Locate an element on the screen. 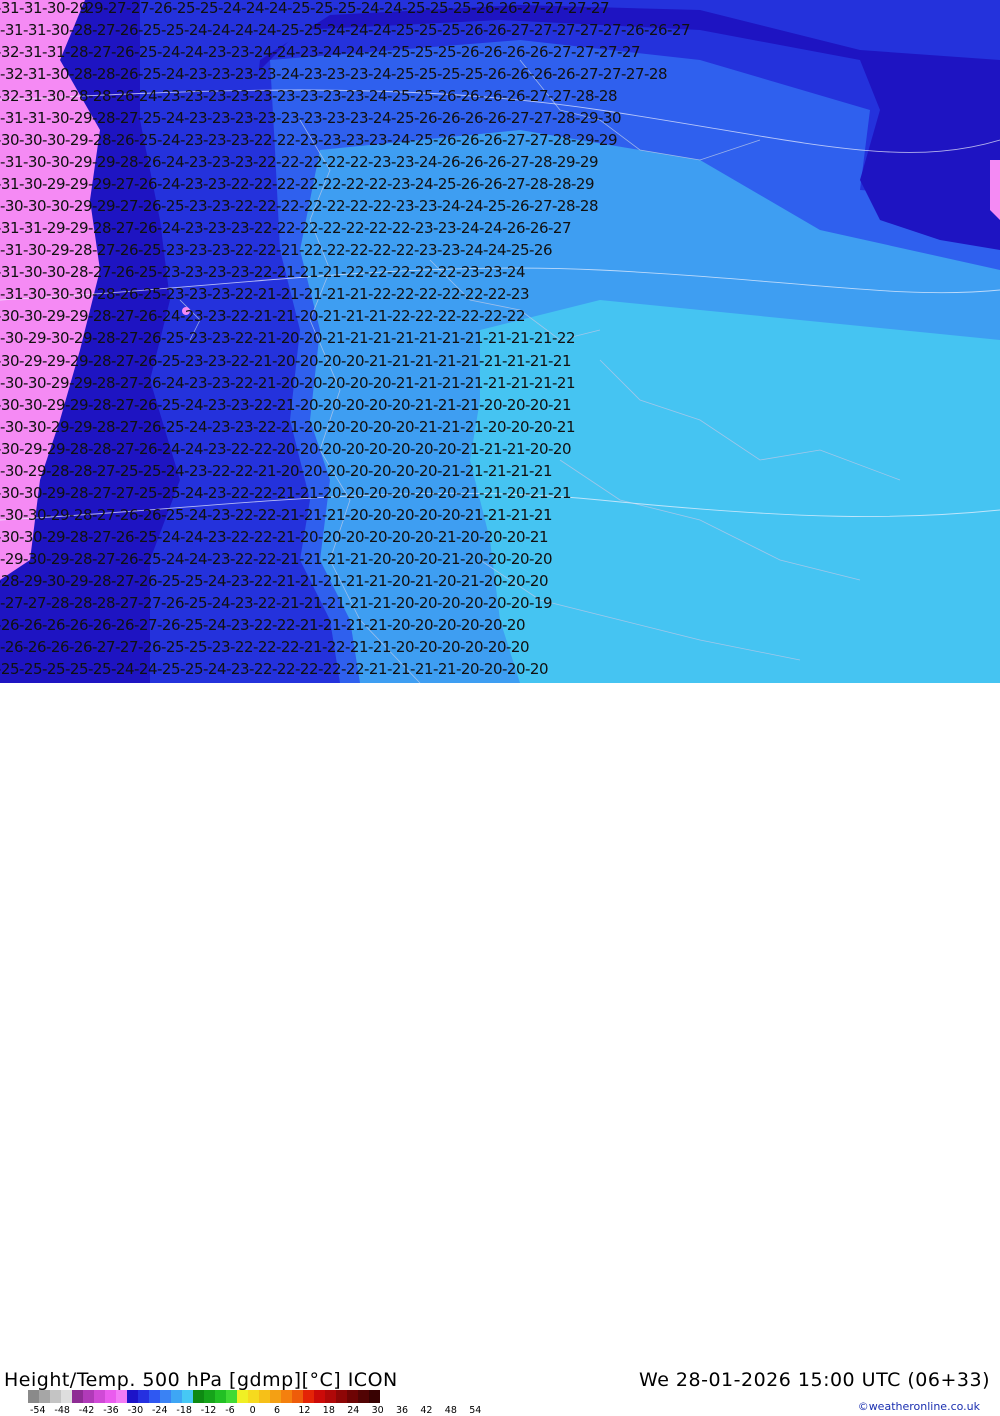  isotherm-label-row: -31-31-30-29 is located at coordinates (44, 8).